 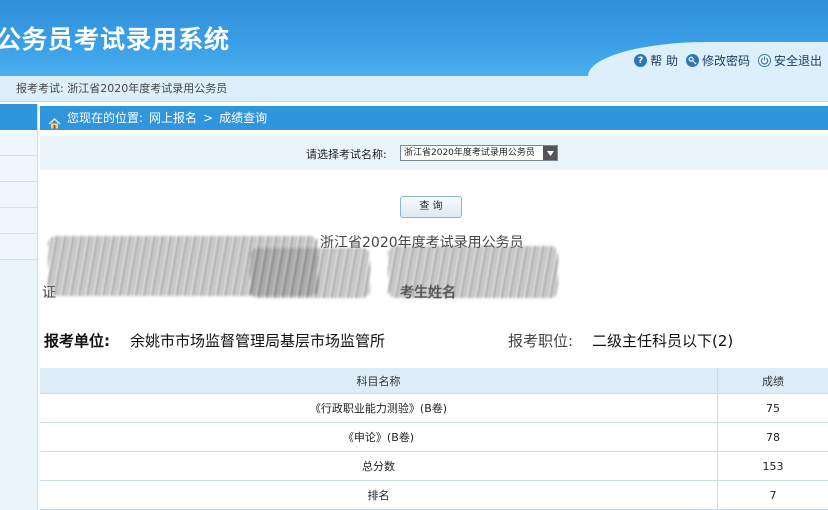 I want to click on table-row: 总分数 153, so click(x=434, y=466).